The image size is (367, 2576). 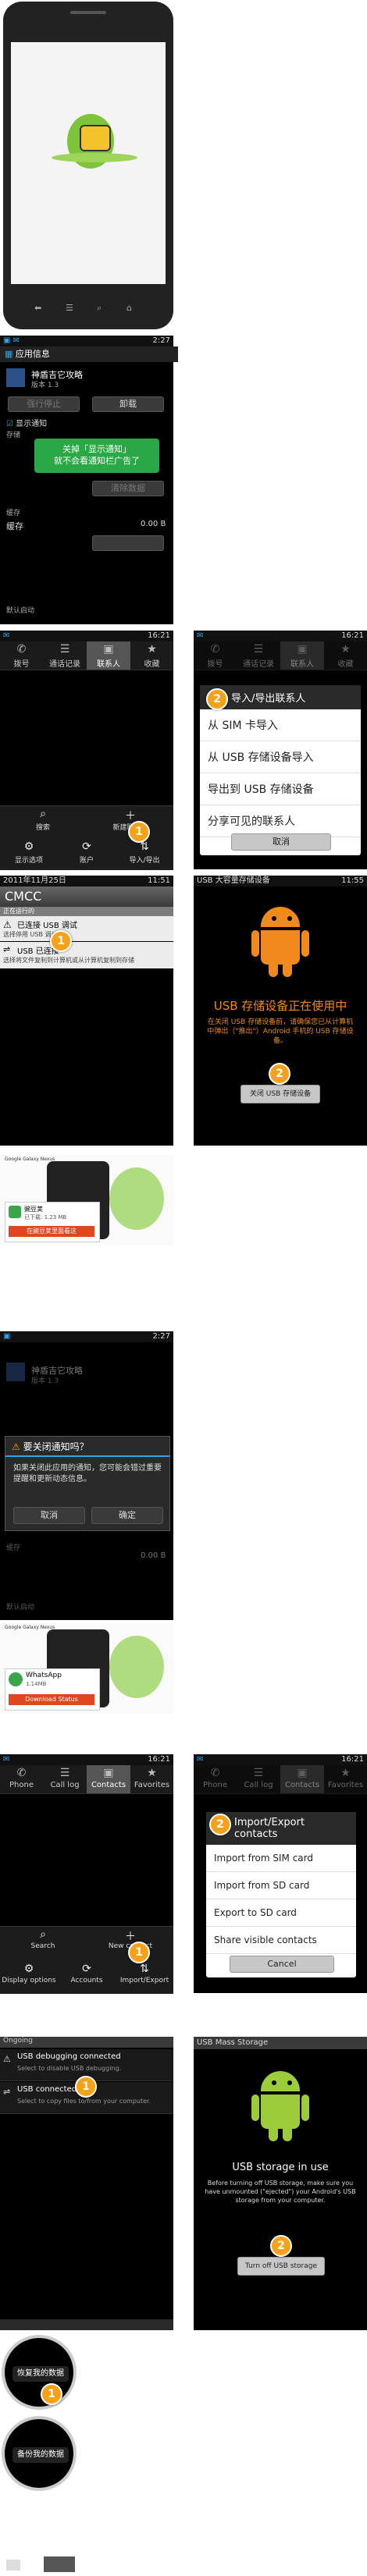 What do you see at coordinates (16, 1679) in the screenshot?
I see `whatsapp-icon` at bounding box center [16, 1679].